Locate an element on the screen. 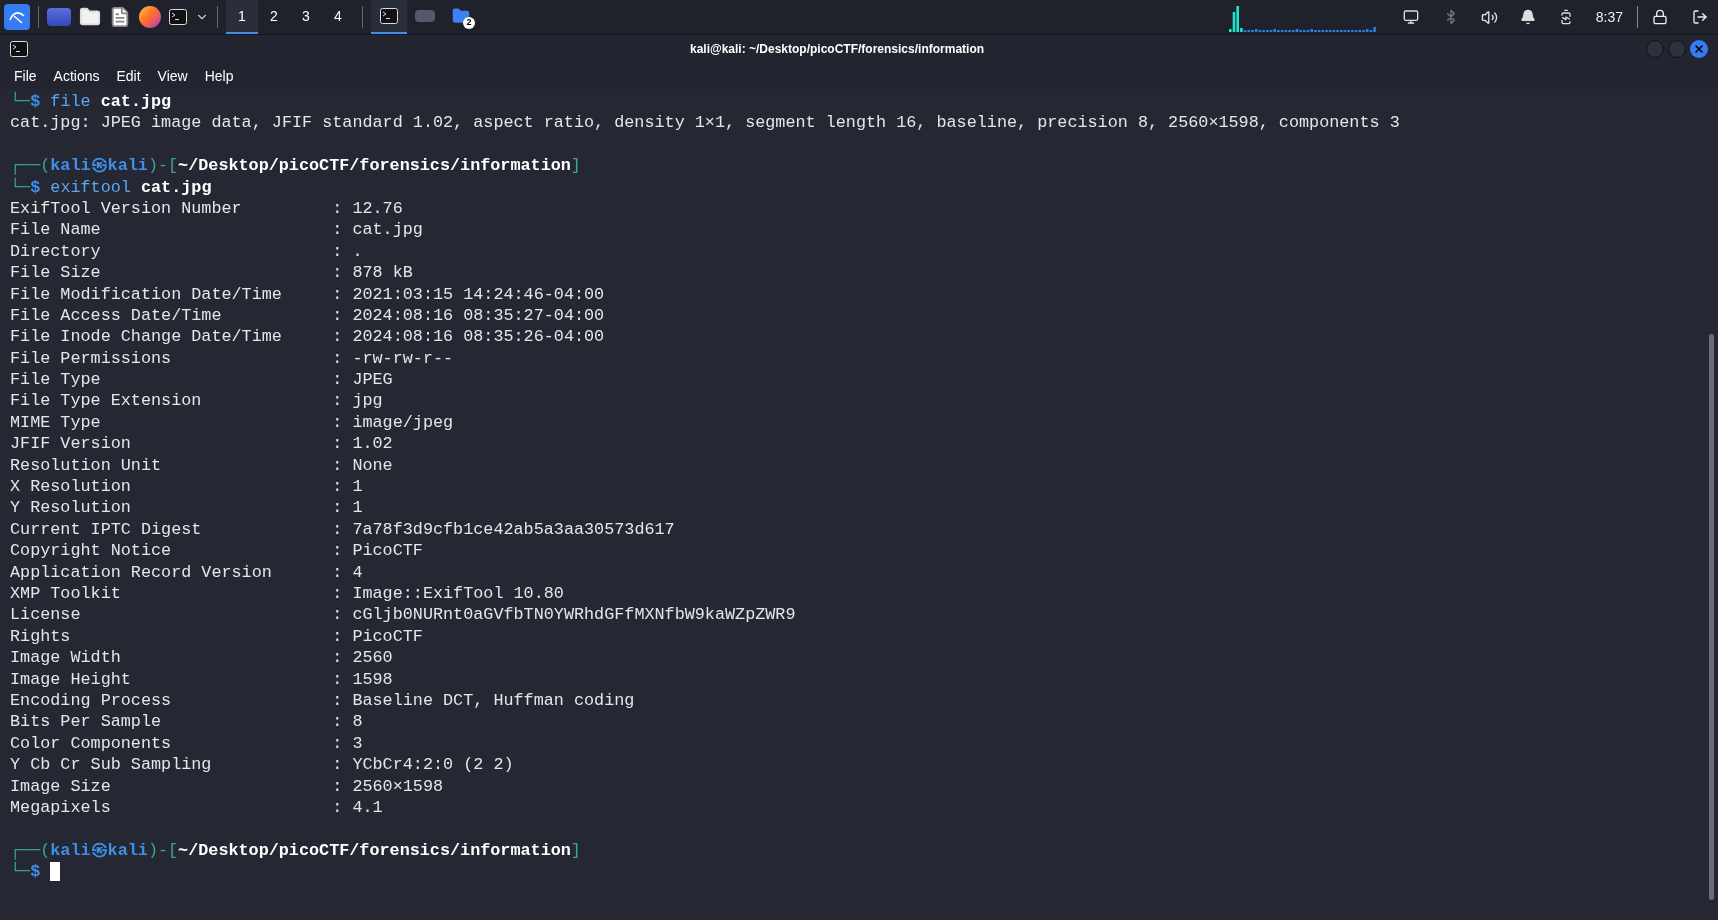 The height and width of the screenshot is (920, 1718). terminal-line: File Type Extension : jpg is located at coordinates (197, 401).